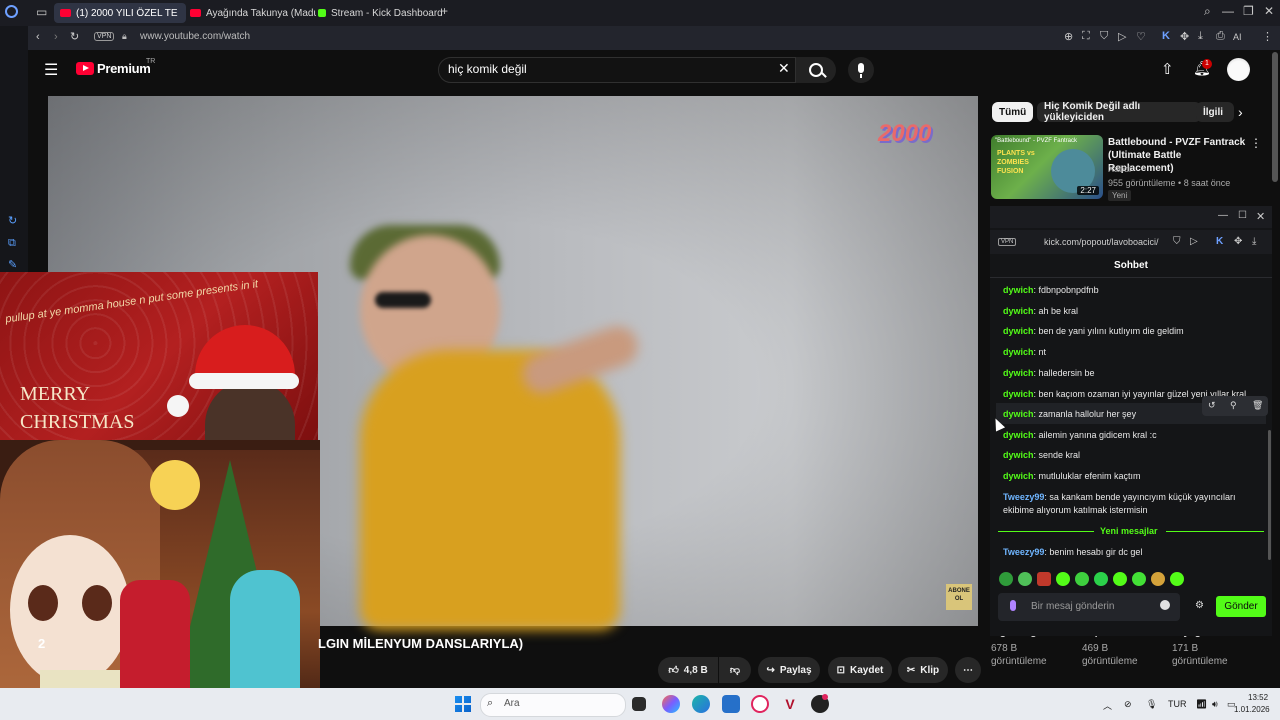 The width and height of the screenshot is (1280, 720). I want to click on lock-icon: 🔒︎, so click(124, 36).